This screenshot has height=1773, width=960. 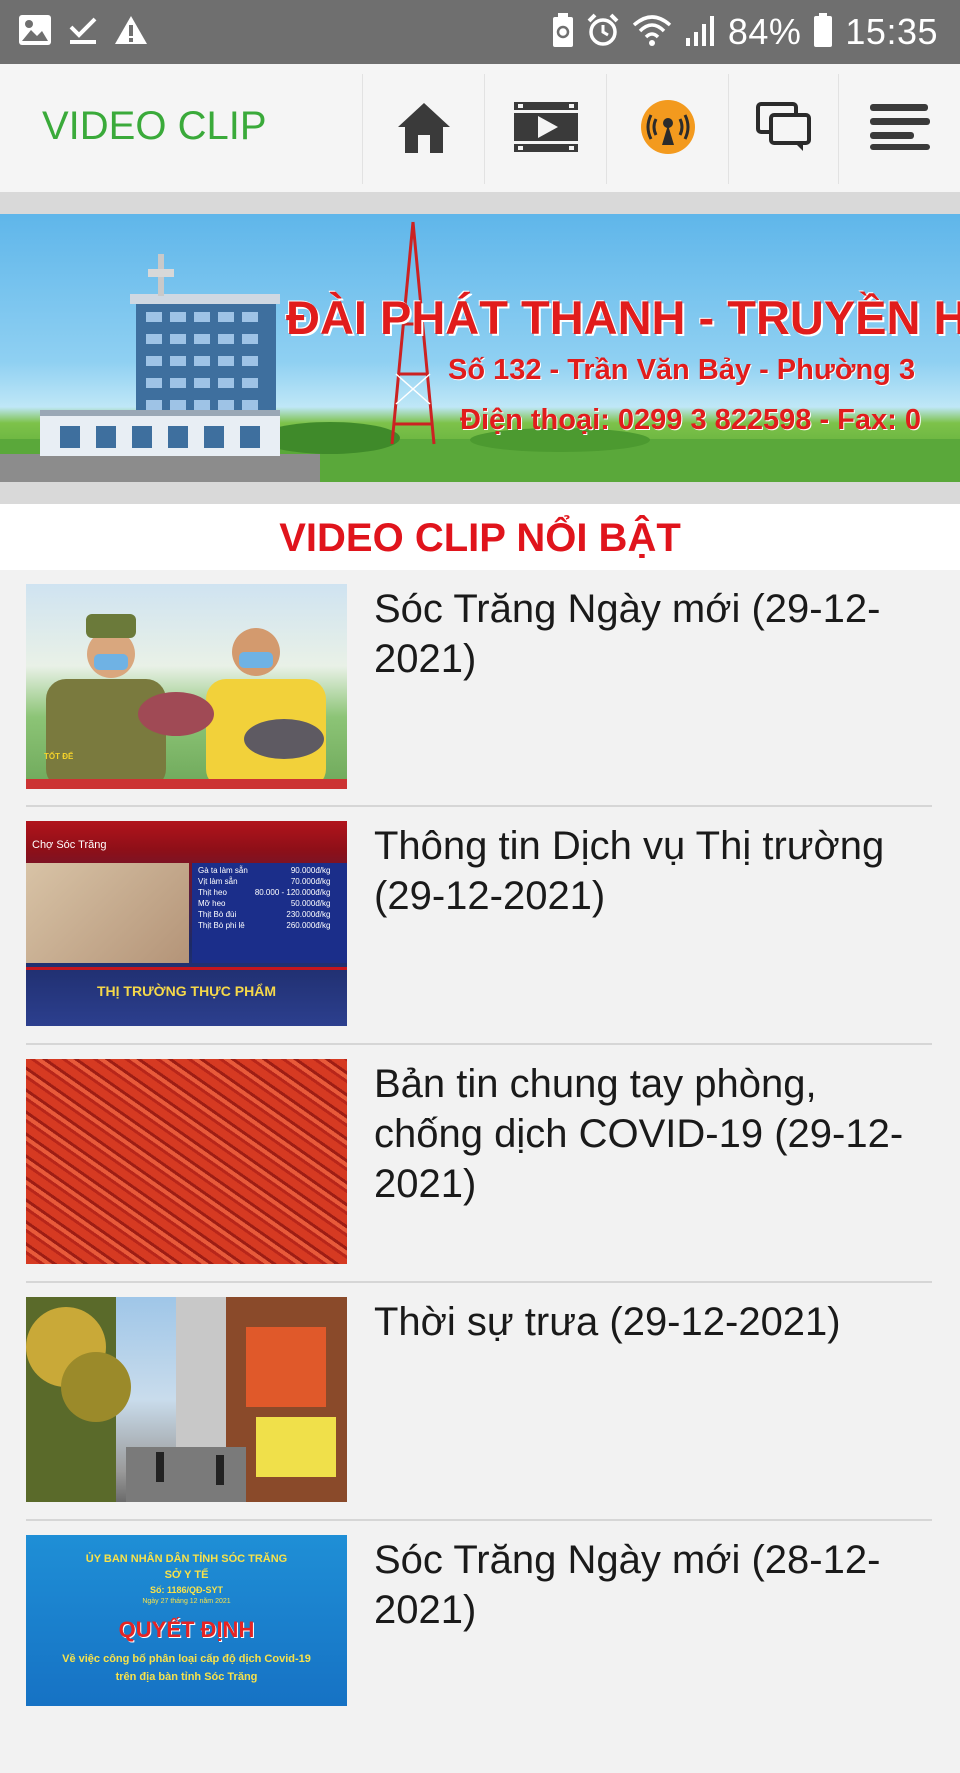 What do you see at coordinates (154, 126) in the screenshot?
I see `page-title: VIDEO CLIP` at bounding box center [154, 126].